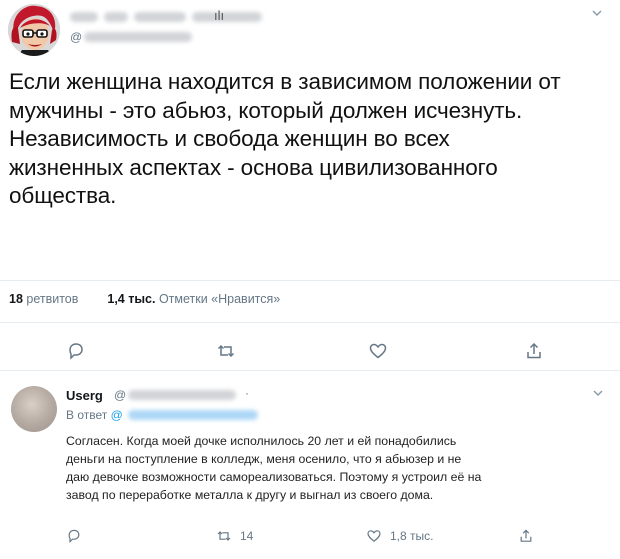 This screenshot has width=620, height=559. What do you see at coordinates (63, 195) in the screenshot?
I see `tweet-text-line: общества.` at bounding box center [63, 195].